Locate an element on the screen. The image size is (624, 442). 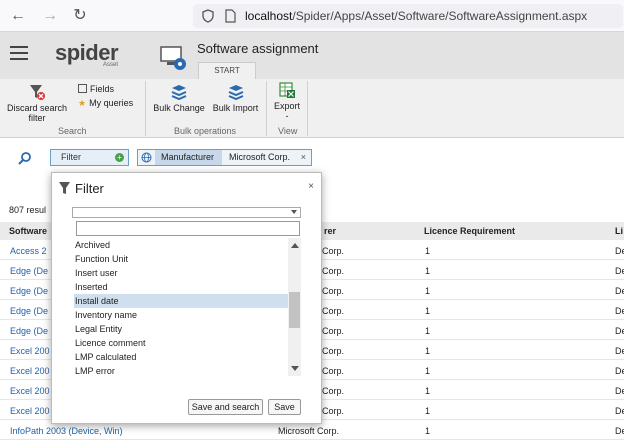
list-item: LMP error is located at coordinates (181, 370).